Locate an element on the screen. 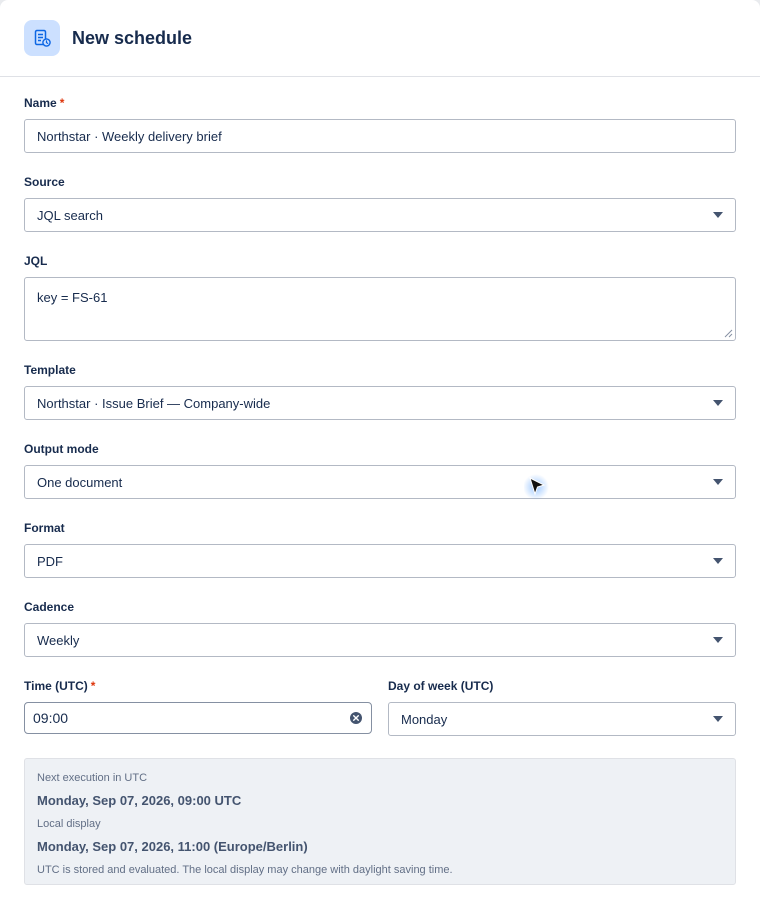 This screenshot has height=900, width=760. output-mode-select-value: One document is located at coordinates (80, 482).